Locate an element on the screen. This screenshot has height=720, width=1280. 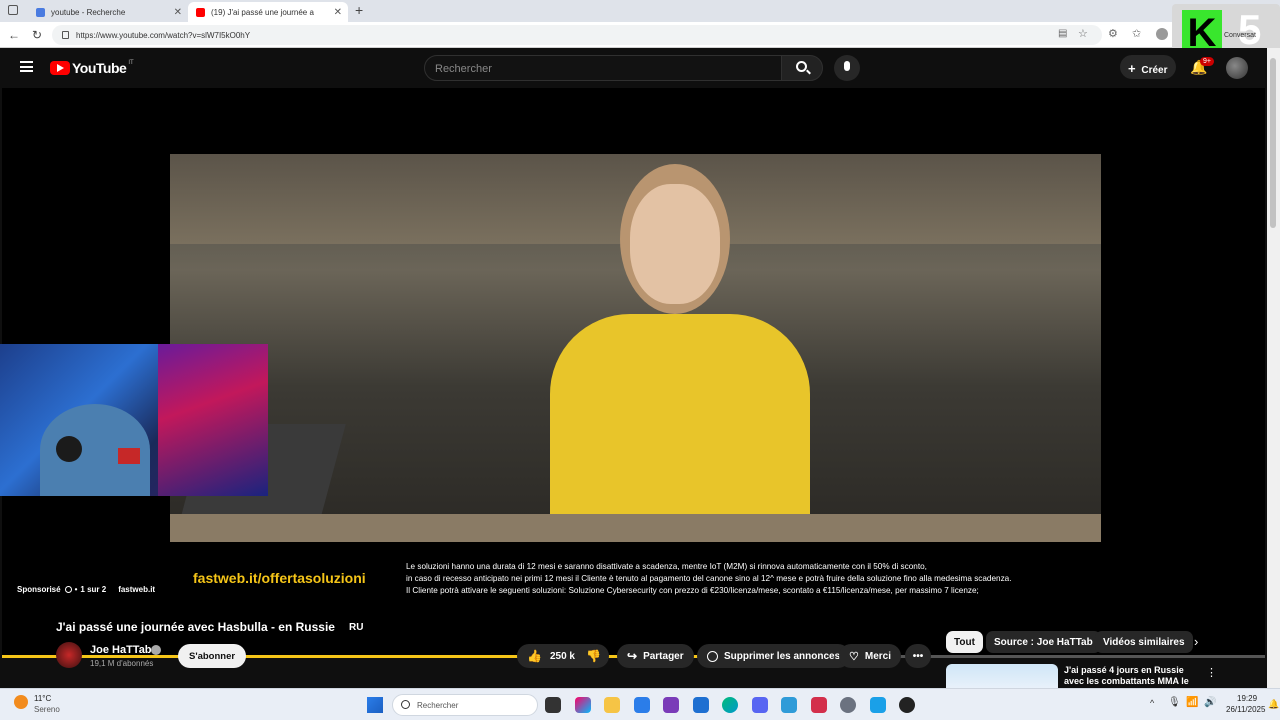
volume-icon: 🔊 is located at coordinates (1210, 702).